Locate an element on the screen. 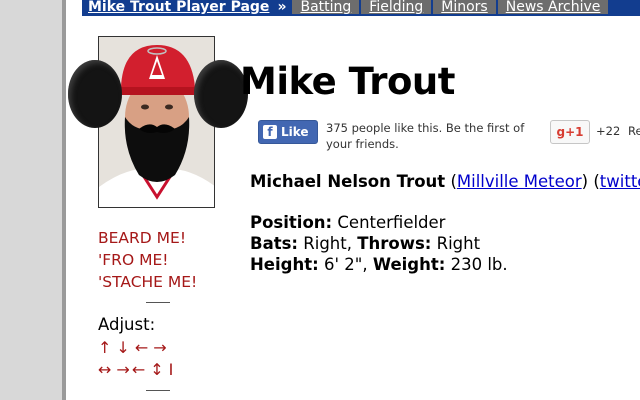  google-plus-icon: g is located at coordinates (561, 132).